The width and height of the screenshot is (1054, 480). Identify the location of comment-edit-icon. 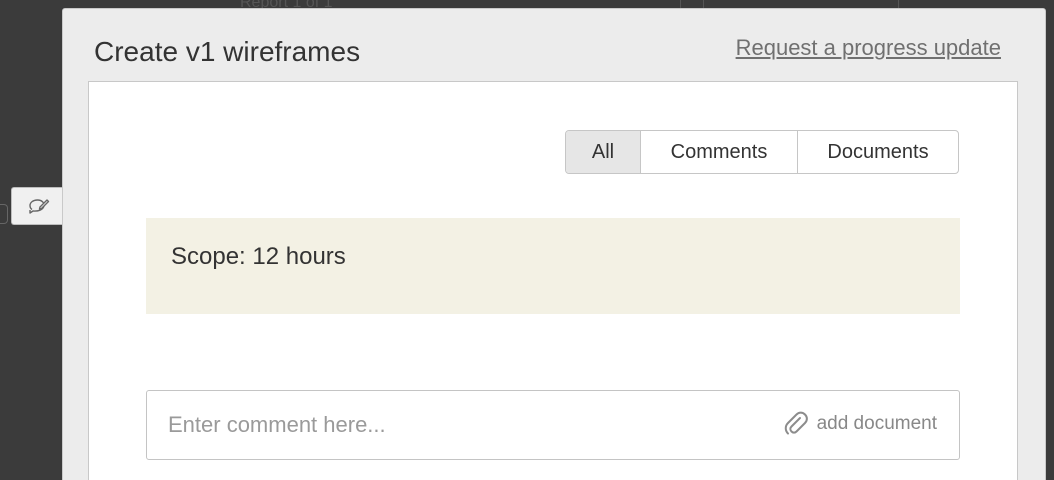
(38, 206).